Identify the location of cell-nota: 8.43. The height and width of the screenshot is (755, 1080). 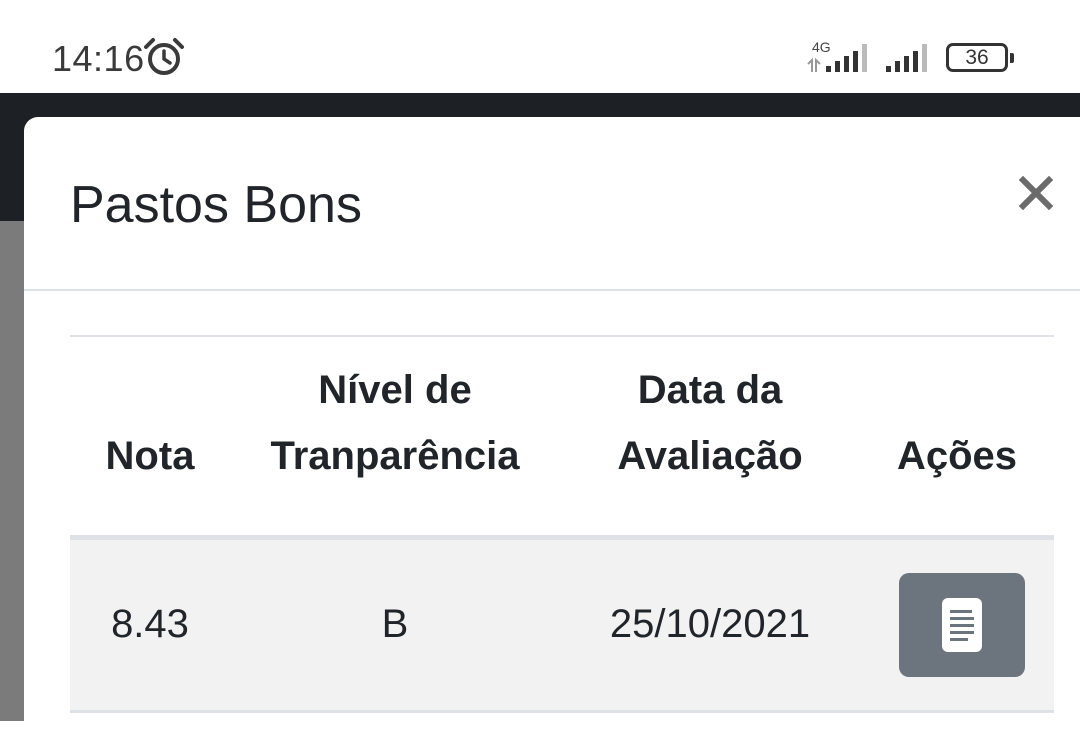
(150, 625).